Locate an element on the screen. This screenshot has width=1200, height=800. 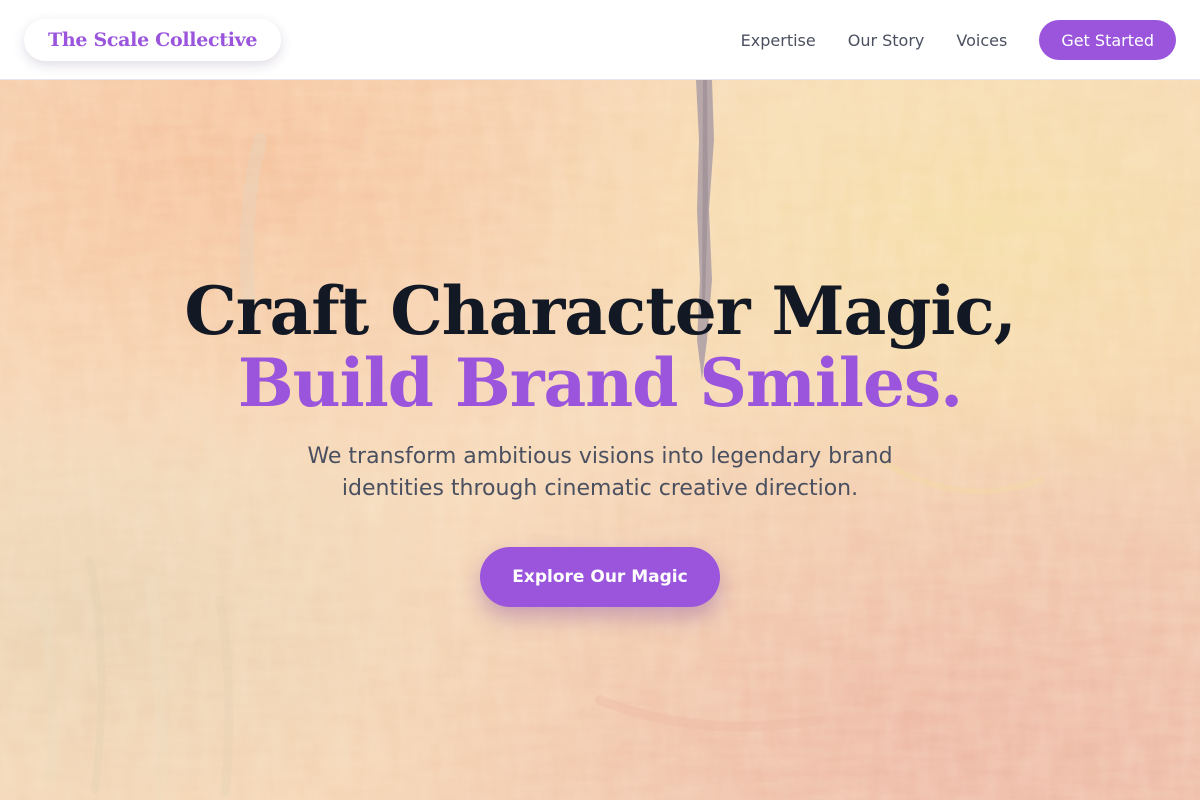
brand-logo: The Scale Collective is located at coordinates (153, 40).